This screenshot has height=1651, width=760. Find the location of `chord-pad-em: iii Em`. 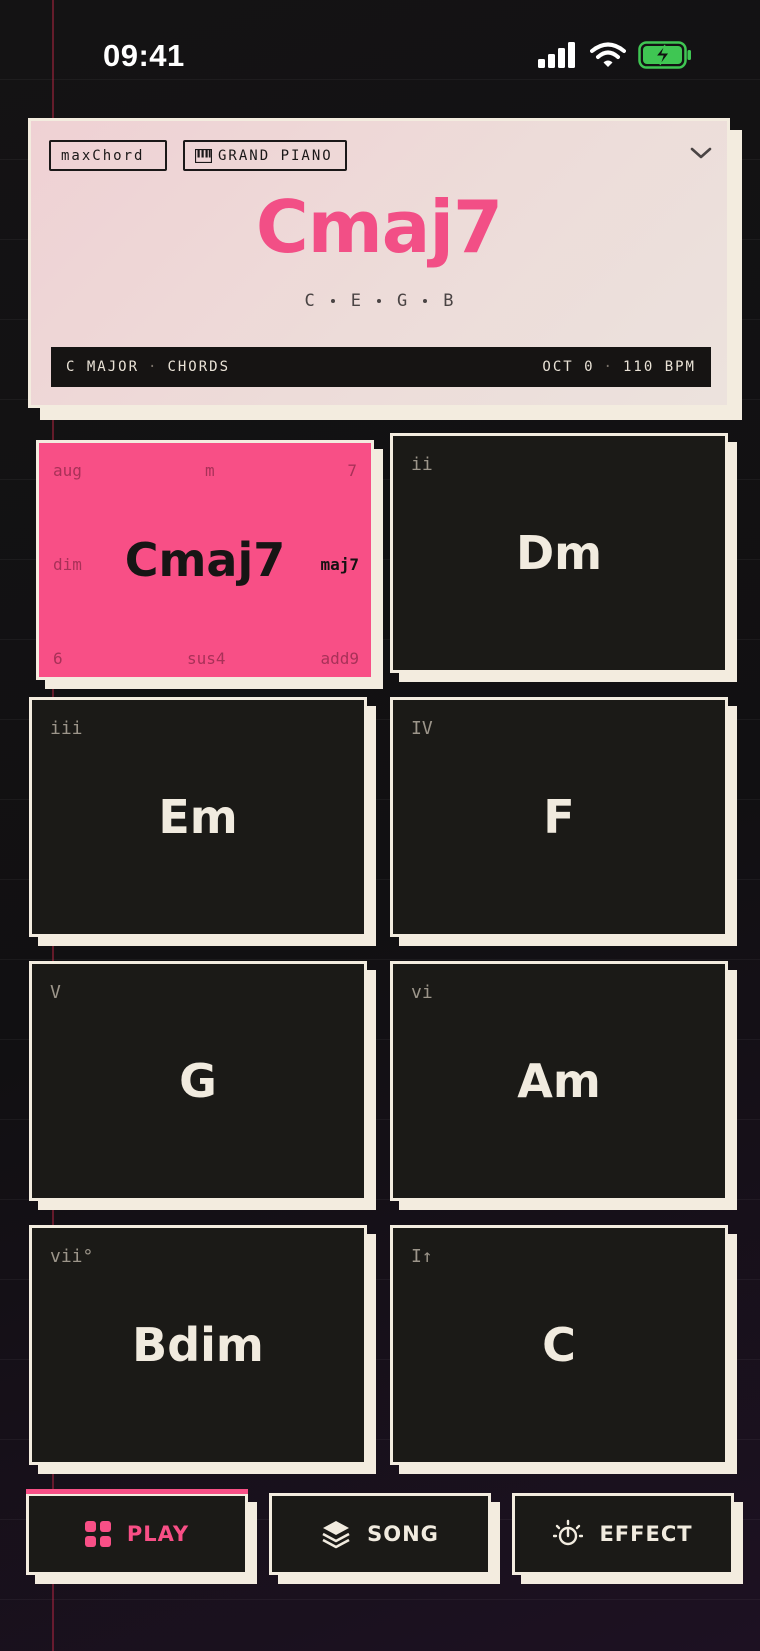

chord-pad-em: iii Em is located at coordinates (198, 817).